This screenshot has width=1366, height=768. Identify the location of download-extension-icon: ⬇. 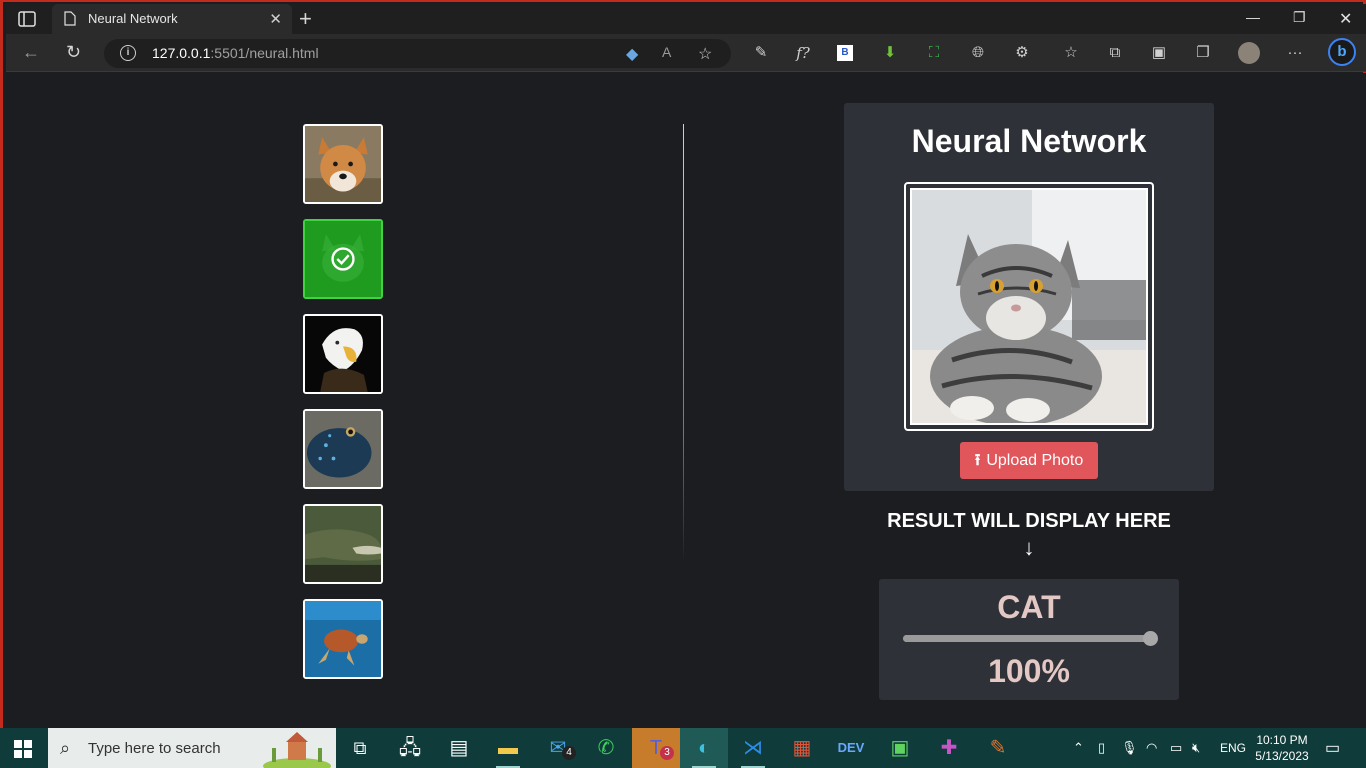
(890, 53).